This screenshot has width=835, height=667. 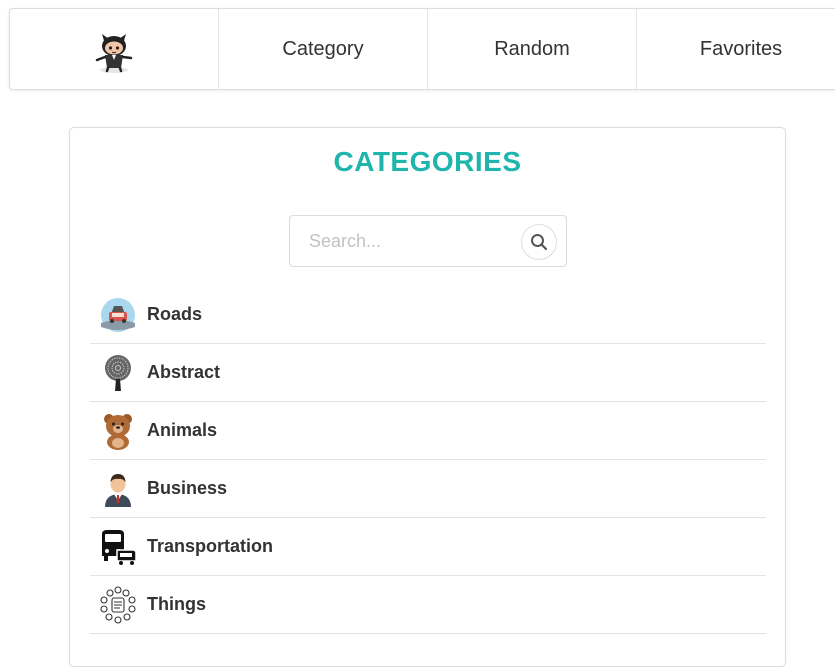 I want to click on tree-icon, so click(x=118, y=373).